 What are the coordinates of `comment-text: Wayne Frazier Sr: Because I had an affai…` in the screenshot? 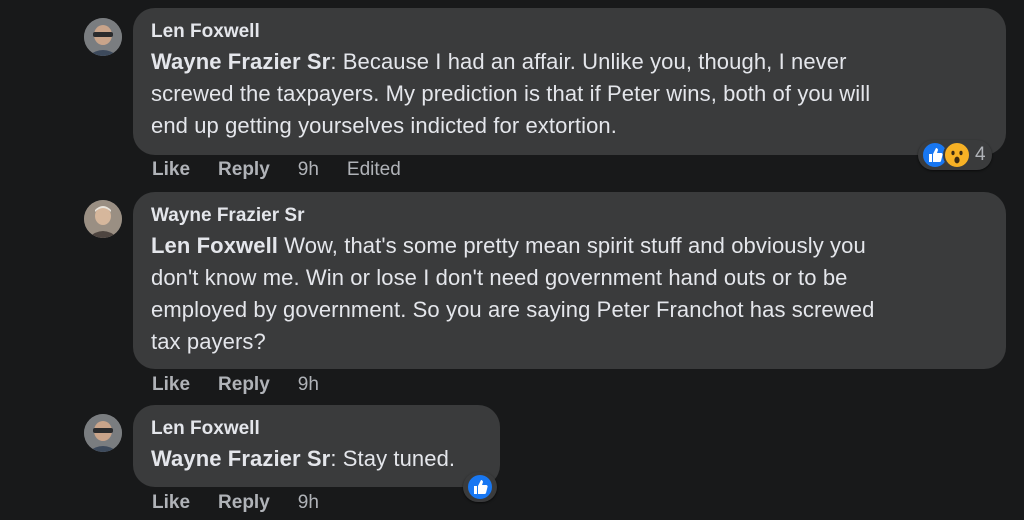 It's located at (511, 93).